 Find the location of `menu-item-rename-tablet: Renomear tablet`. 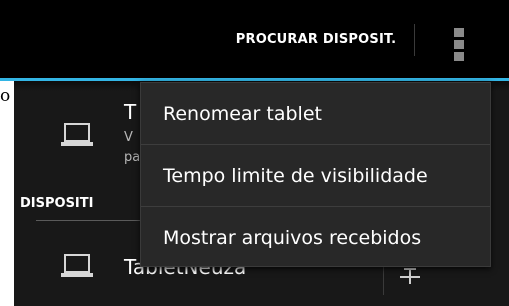

menu-item-rename-tablet: Renomear tablet is located at coordinates (315, 113).